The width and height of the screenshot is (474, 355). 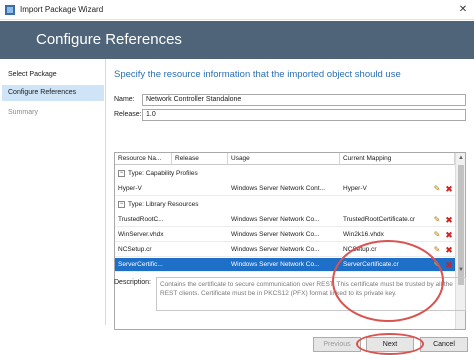 I want to click on name-label: Name:, so click(x=124, y=99).